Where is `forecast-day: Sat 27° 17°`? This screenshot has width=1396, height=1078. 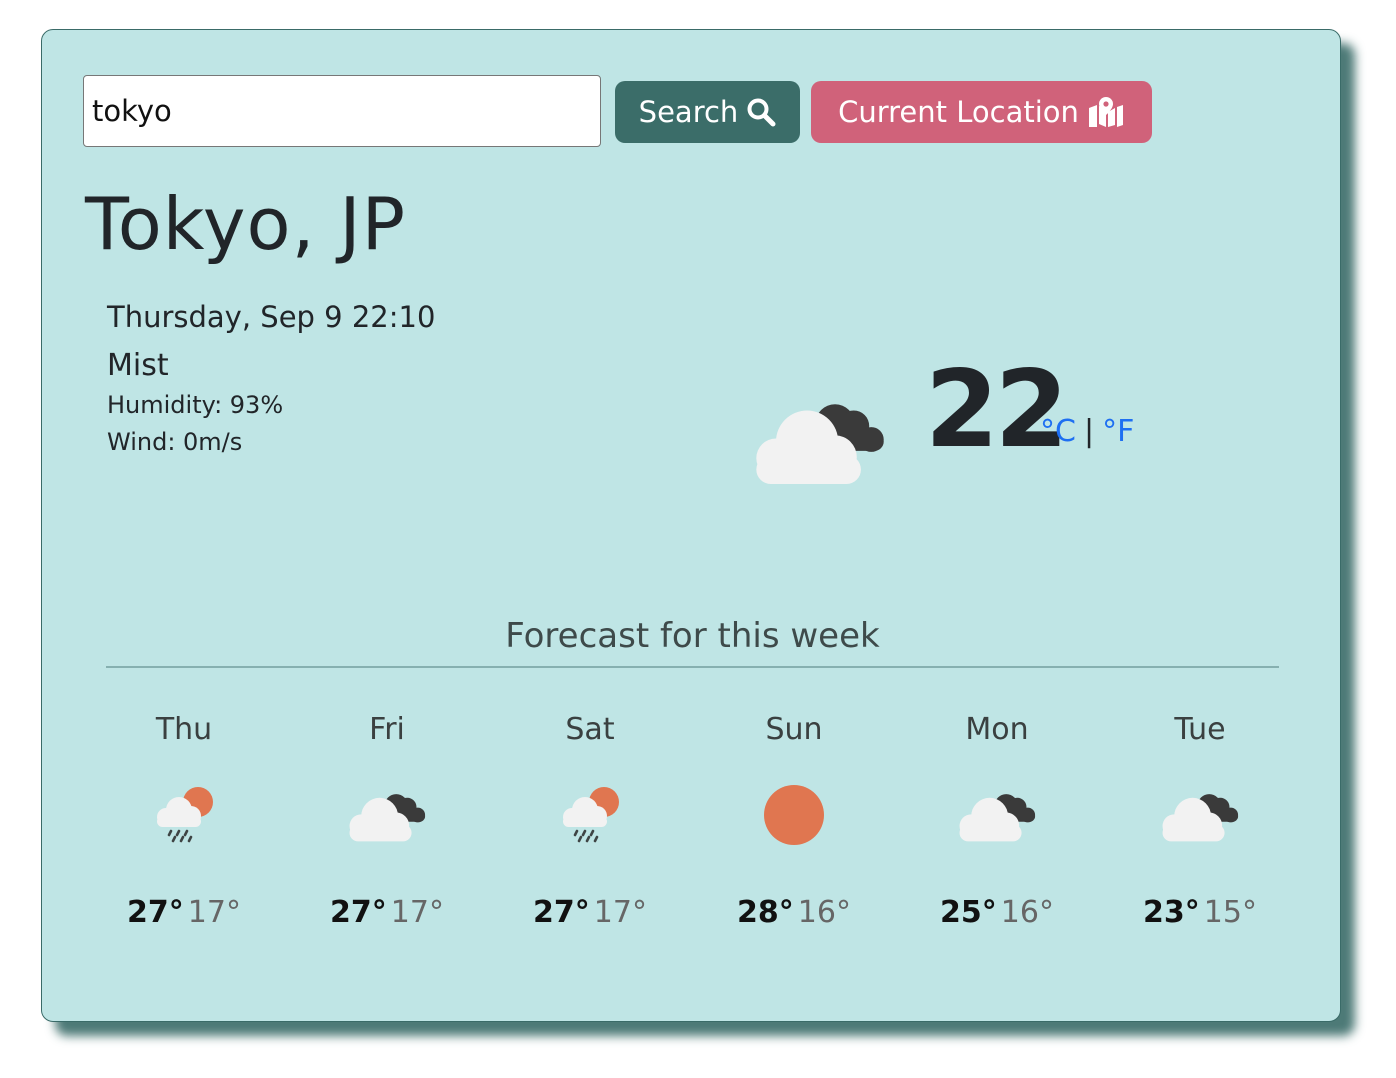
forecast-day: Sat 27° 17° is located at coordinates (590, 820).